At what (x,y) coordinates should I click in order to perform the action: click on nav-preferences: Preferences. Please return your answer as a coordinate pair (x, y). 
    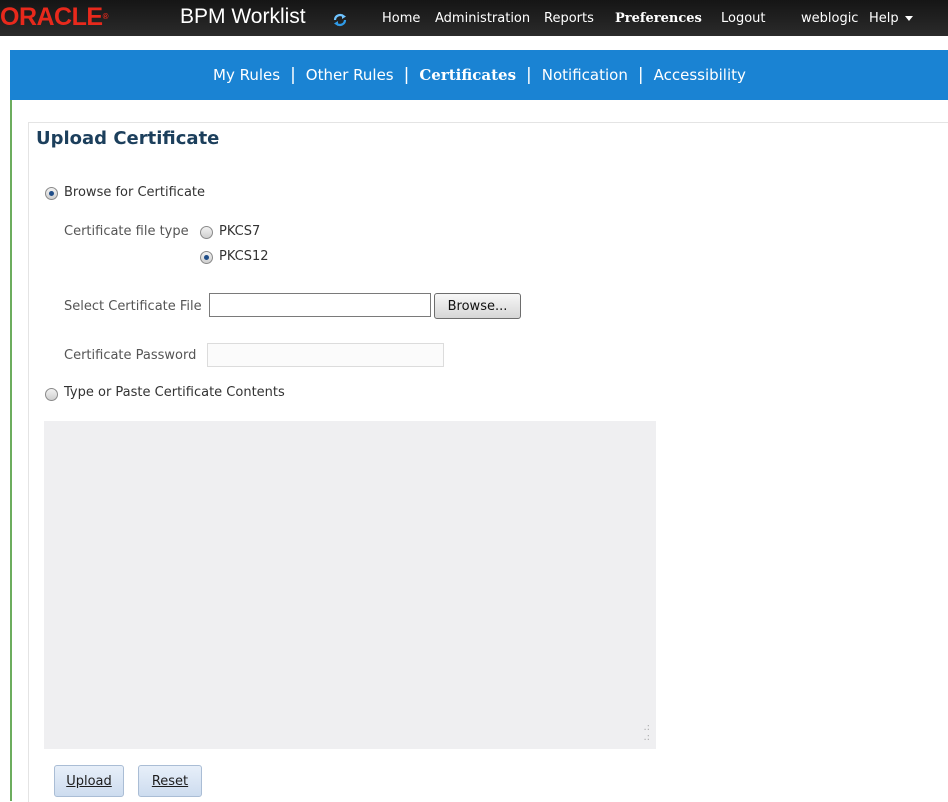
    Looking at the image, I should click on (658, 18).